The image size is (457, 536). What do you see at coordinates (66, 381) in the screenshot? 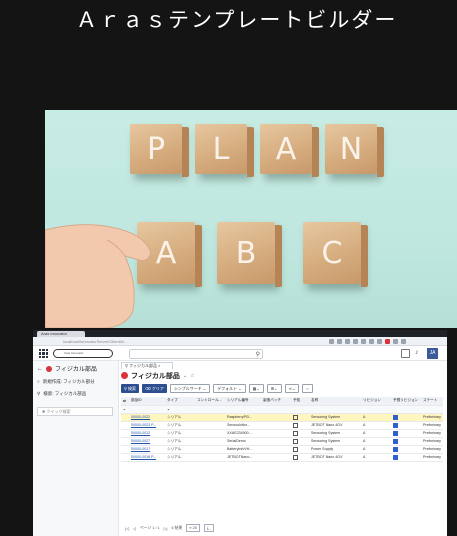
I see `sidebar-item-new: ○ 新規作成: フィジカル部分` at bounding box center [66, 381].